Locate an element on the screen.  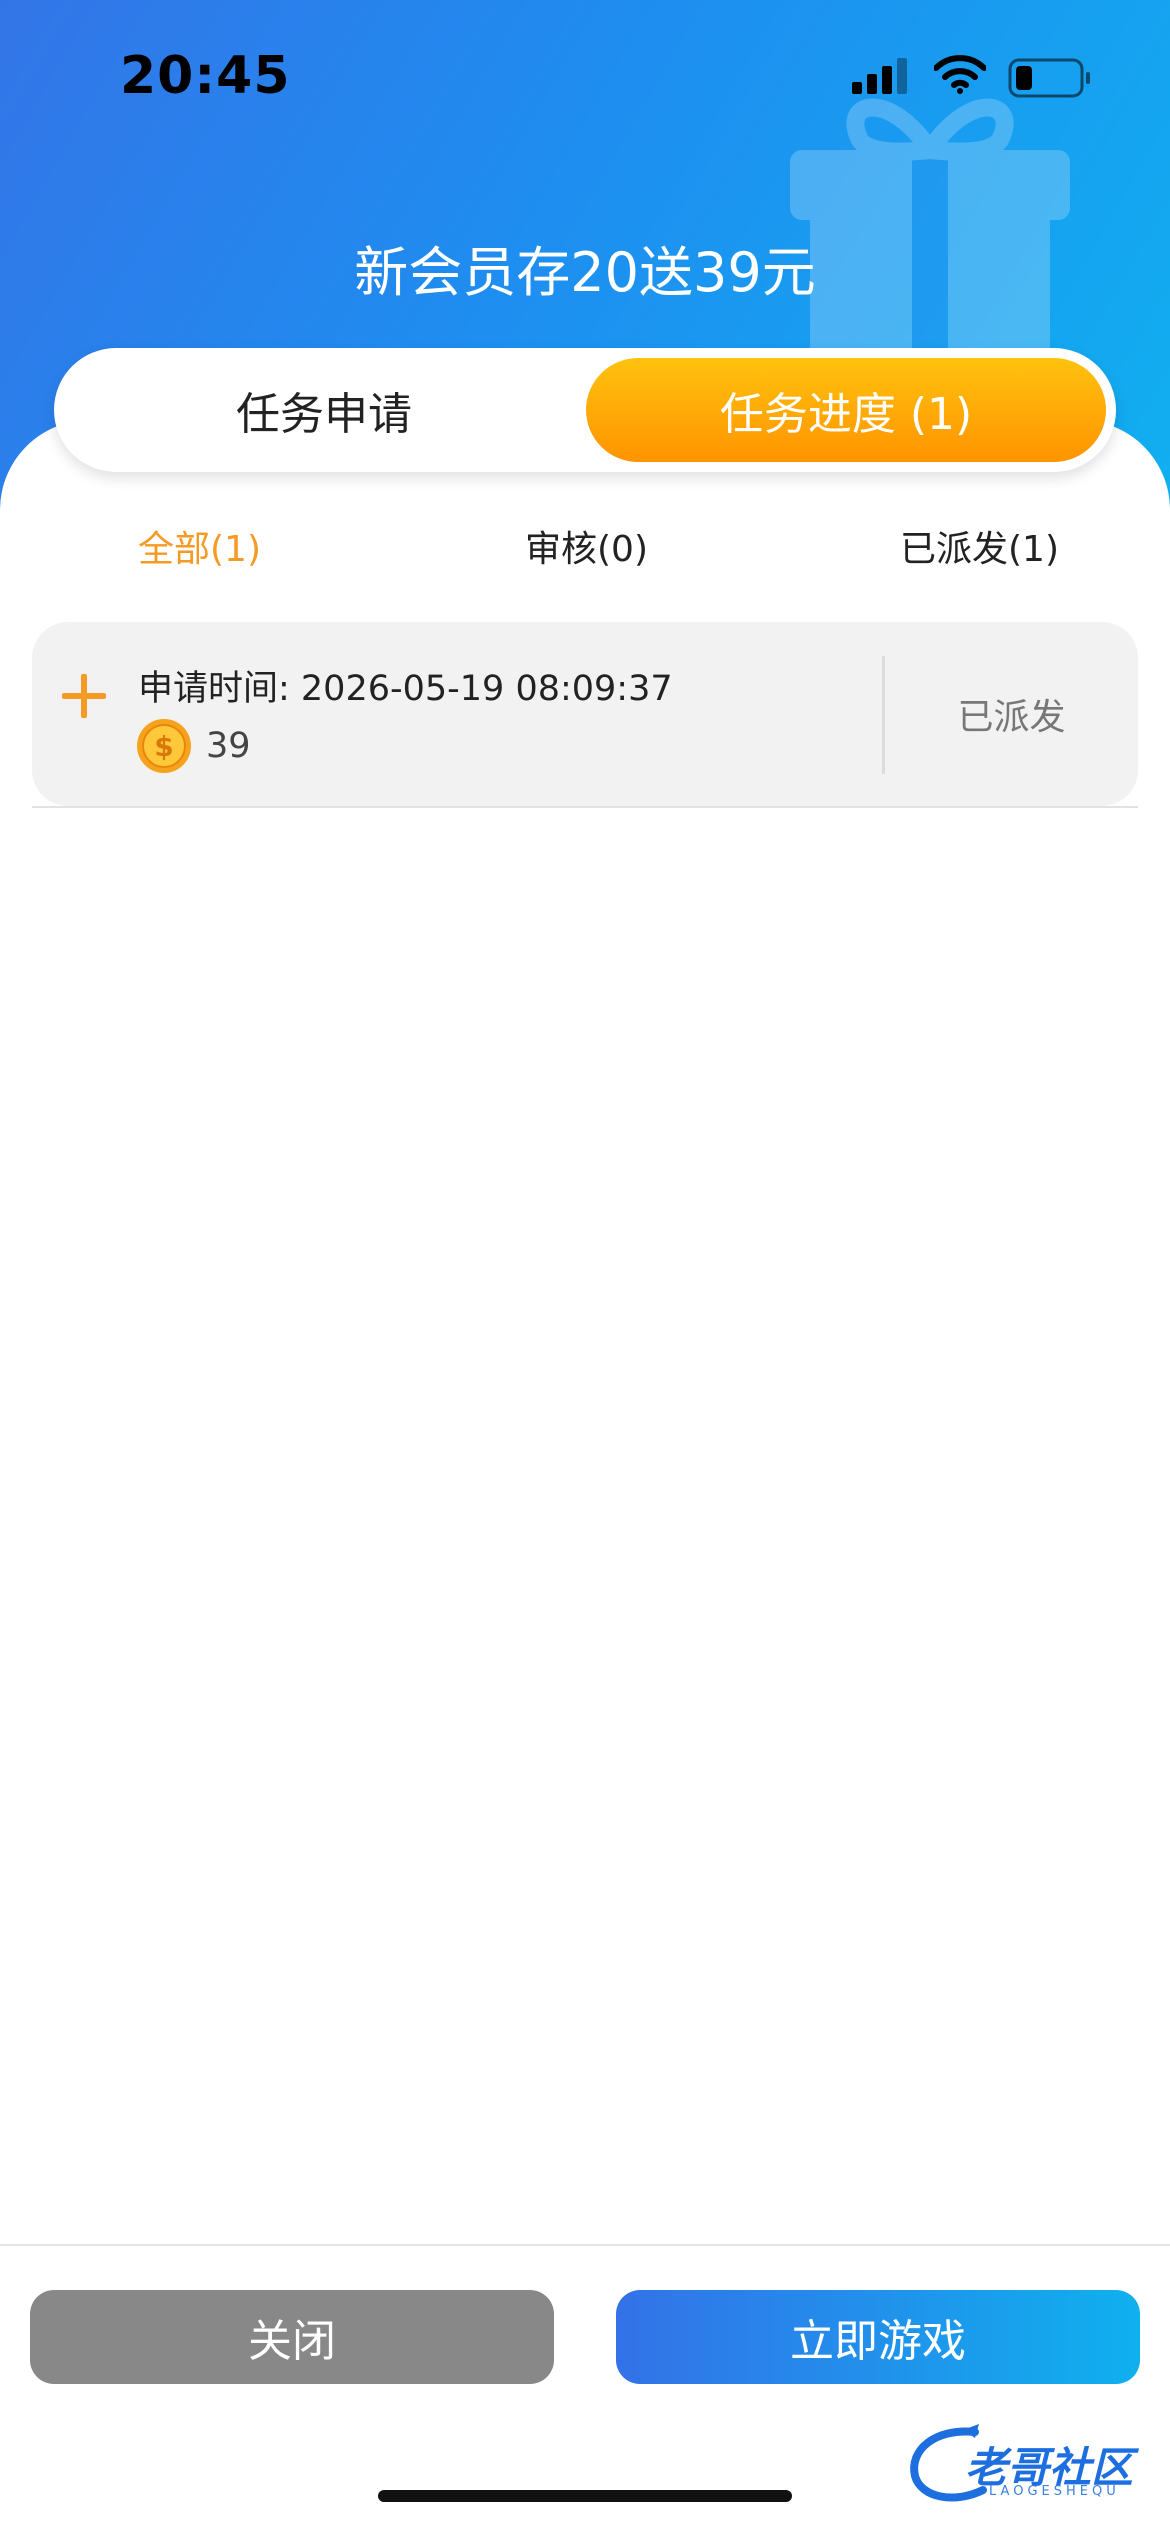
home-indicator is located at coordinates (585, 2496).